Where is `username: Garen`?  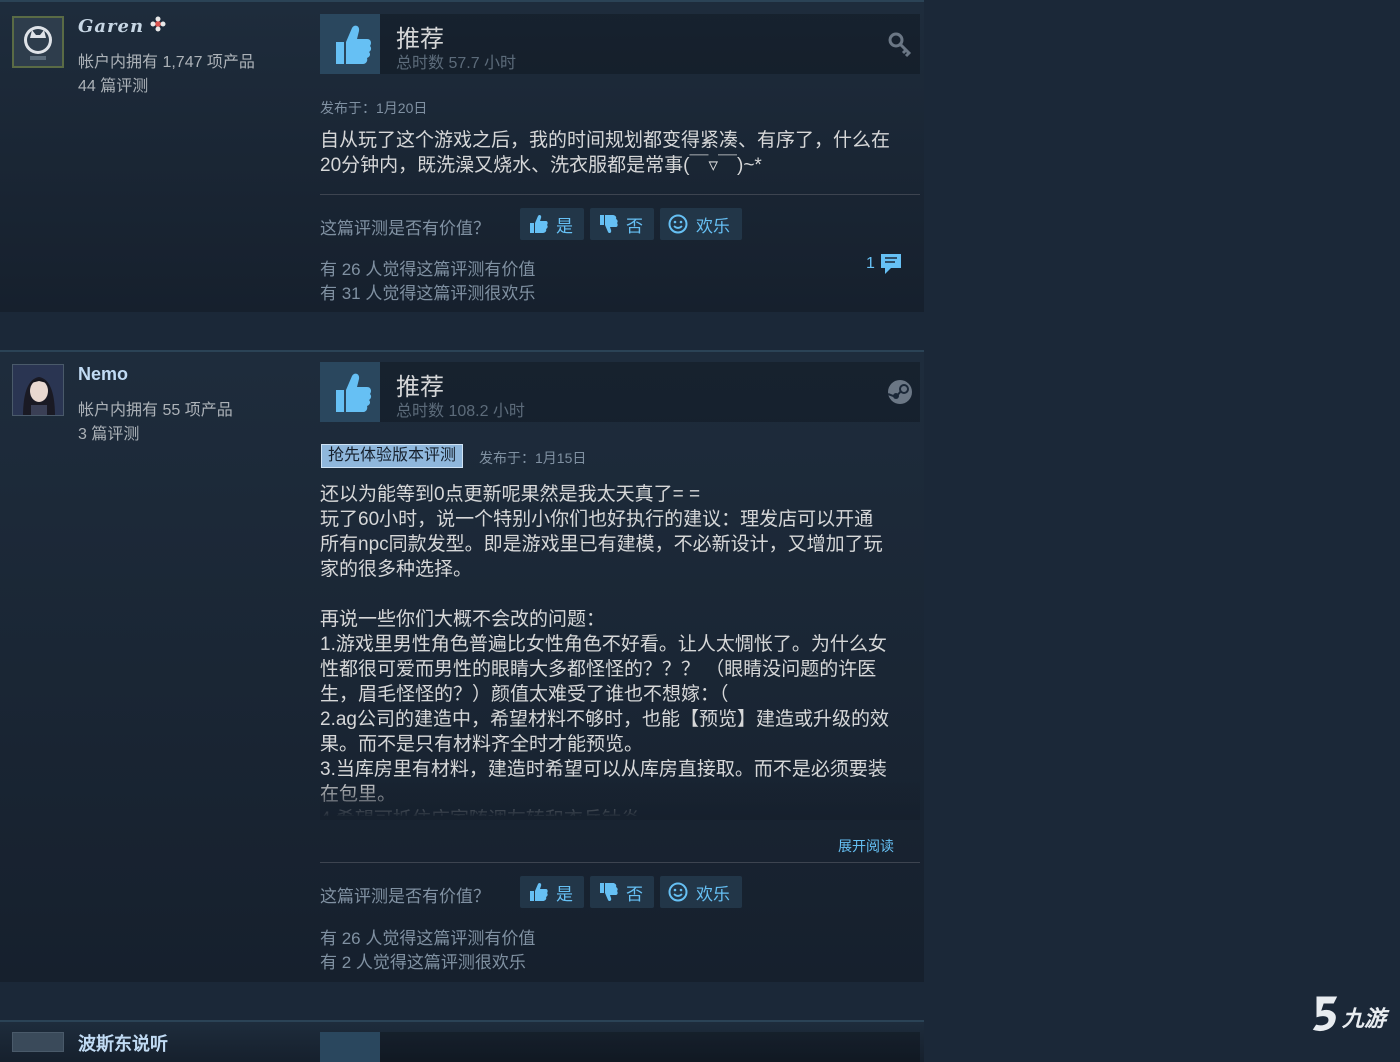 username: Garen is located at coordinates (111, 26).